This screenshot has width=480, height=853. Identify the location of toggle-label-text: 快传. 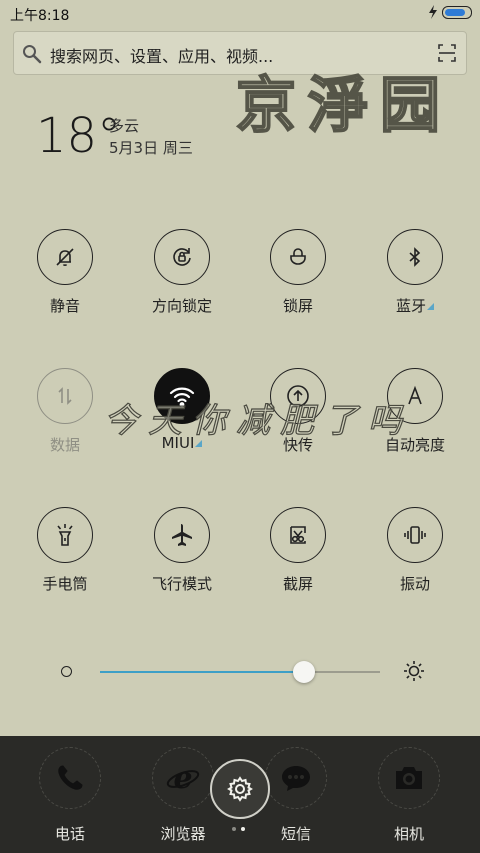
(297, 445).